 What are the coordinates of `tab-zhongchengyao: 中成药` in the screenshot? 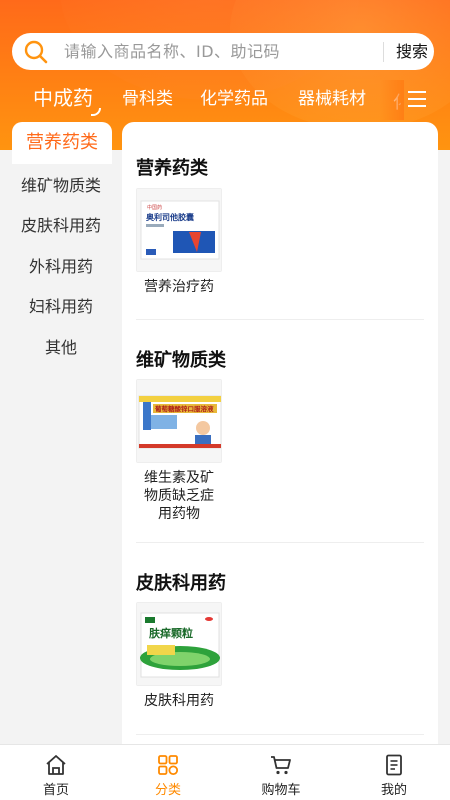 It's located at (67, 100).